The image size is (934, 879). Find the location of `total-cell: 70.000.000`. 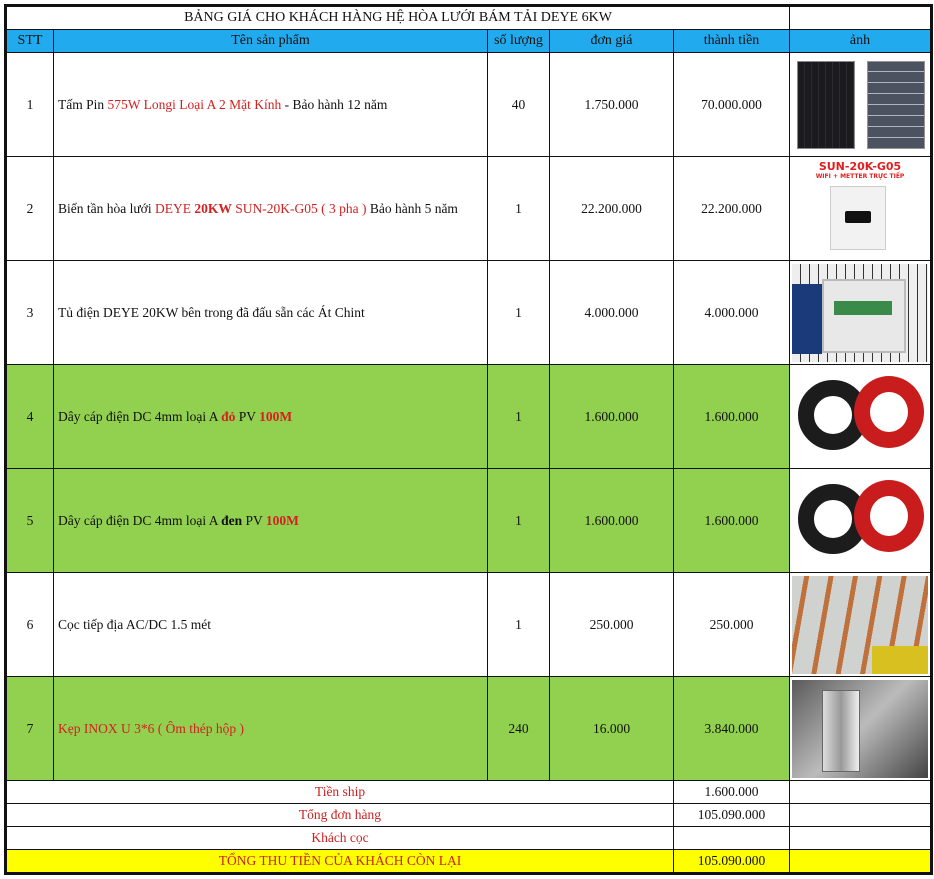

total-cell: 70.000.000 is located at coordinates (731, 104).